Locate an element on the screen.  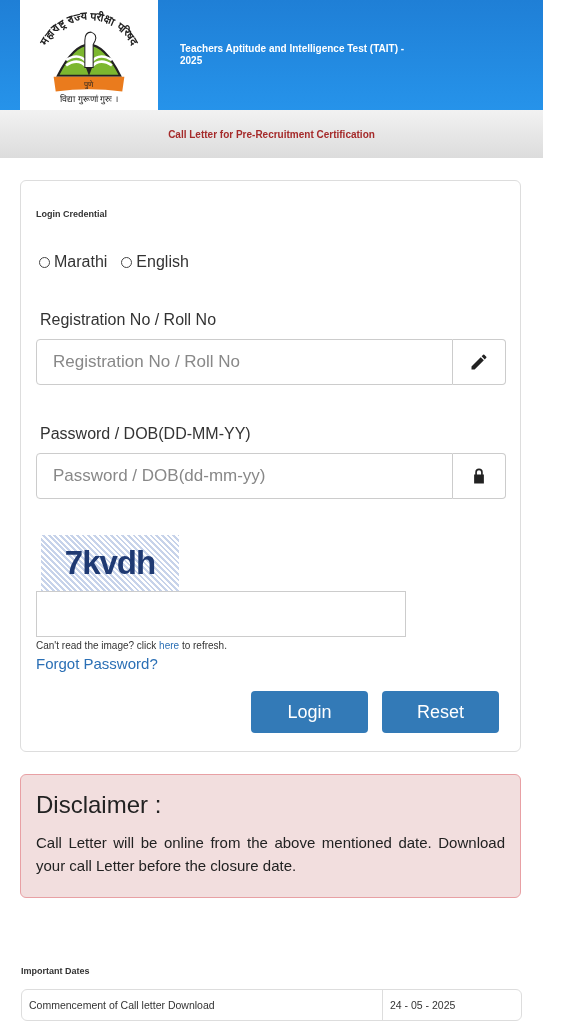
input-field: Registration No / Roll No is located at coordinates (244, 362).